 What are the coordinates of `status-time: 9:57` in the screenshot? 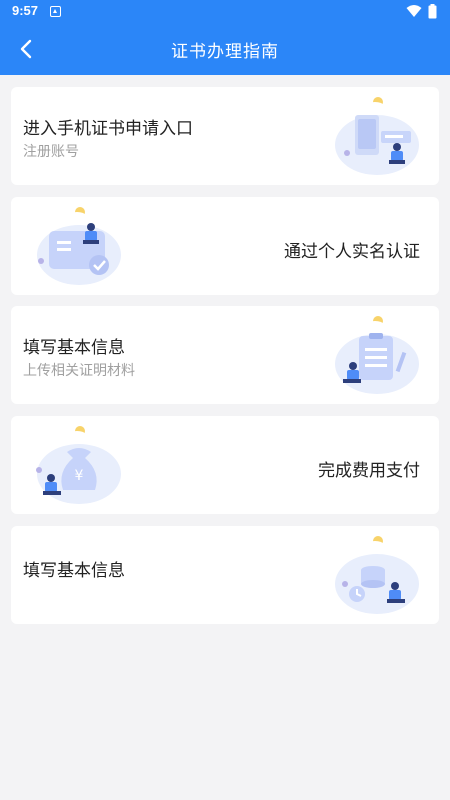 It's located at (25, 10).